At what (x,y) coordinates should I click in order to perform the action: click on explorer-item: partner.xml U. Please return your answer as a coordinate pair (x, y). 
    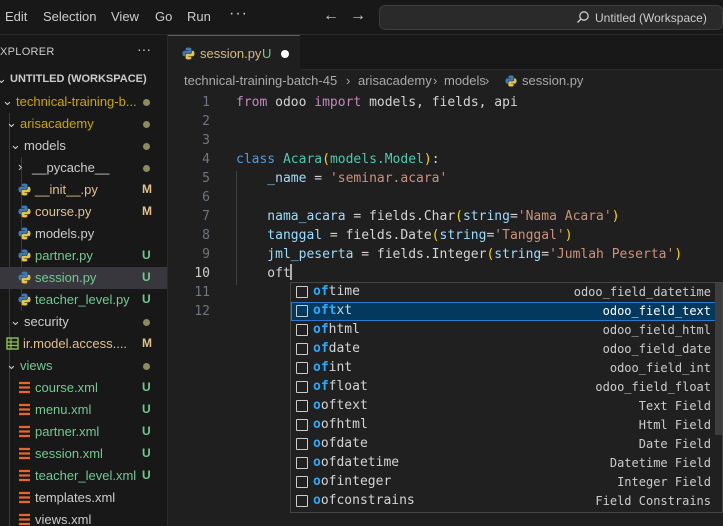
    Looking at the image, I should click on (83, 432).